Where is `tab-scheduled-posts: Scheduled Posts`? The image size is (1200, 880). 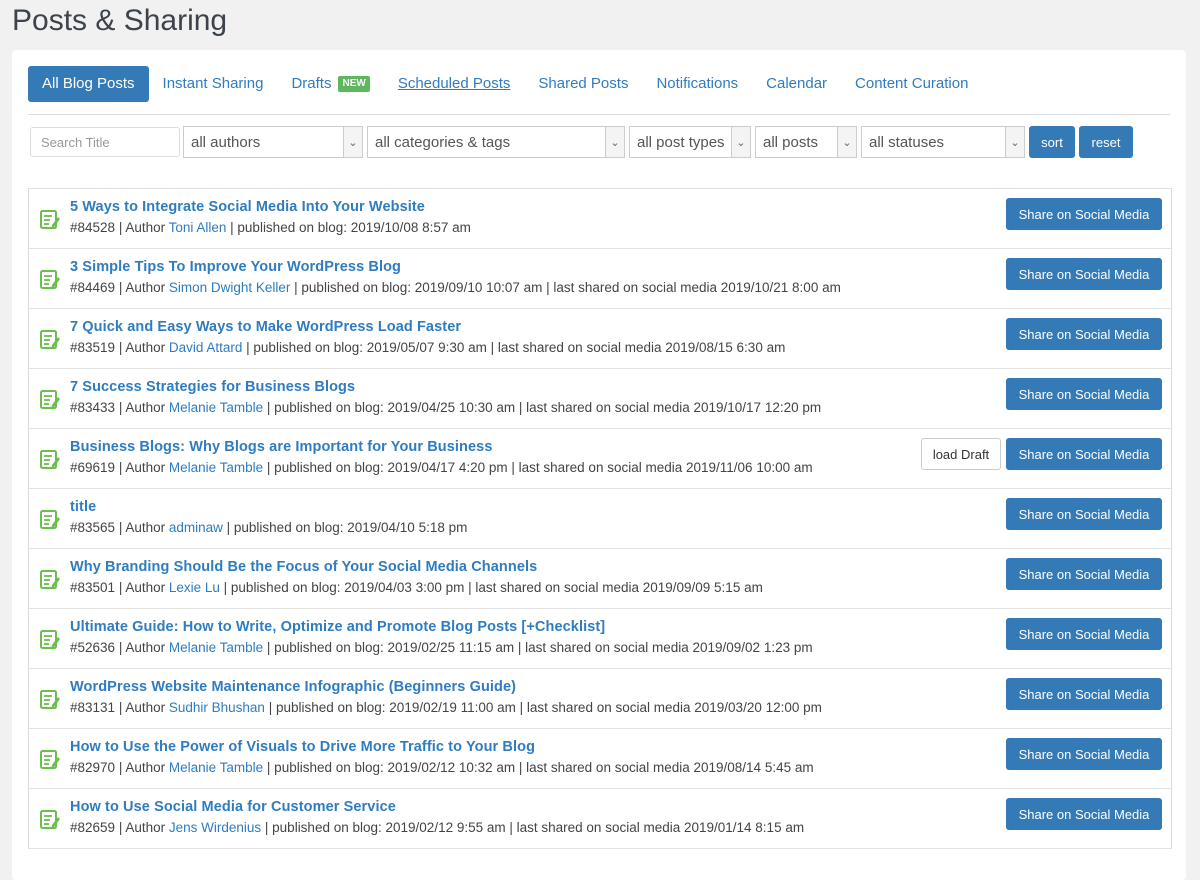
tab-scheduled-posts: Scheduled Posts is located at coordinates (454, 84).